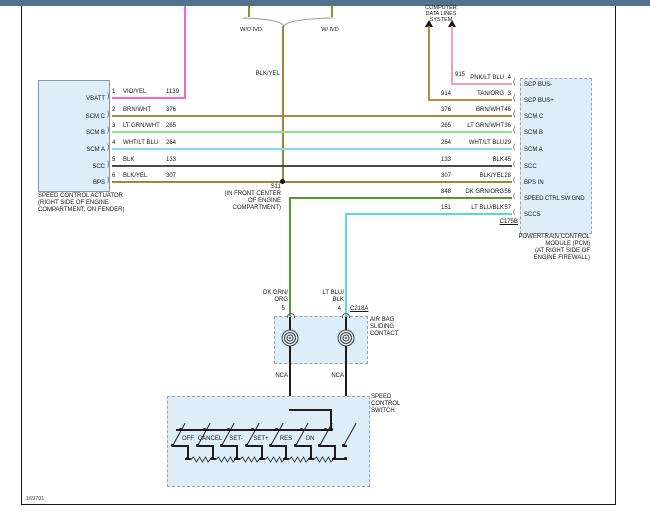 This screenshot has width=650, height=514. I want to click on wire-blkyel-main-vertical, so click(283, 104).